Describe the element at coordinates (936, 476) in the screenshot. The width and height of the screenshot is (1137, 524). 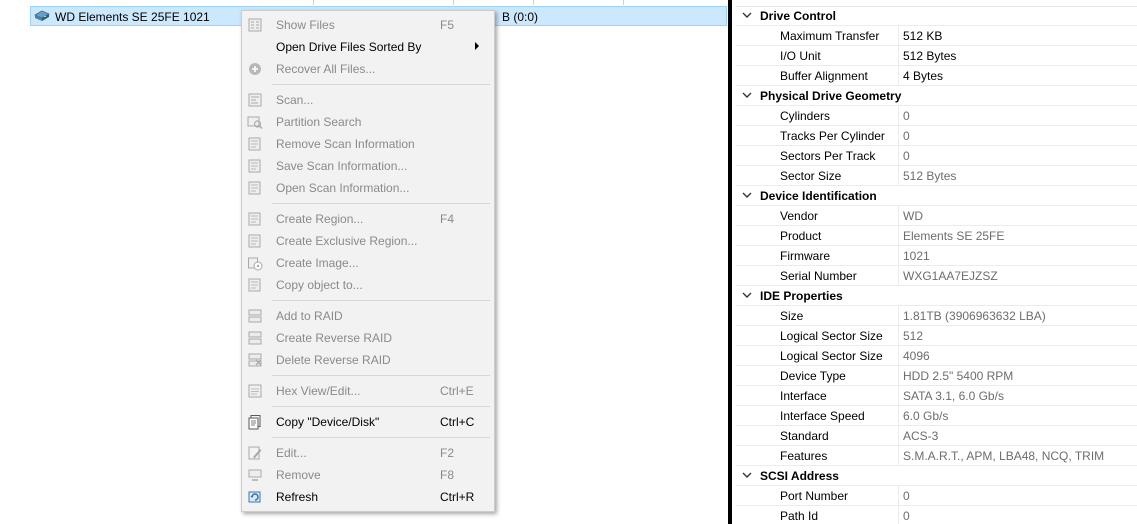
I see `property-group-header: SCSI Address` at that location.